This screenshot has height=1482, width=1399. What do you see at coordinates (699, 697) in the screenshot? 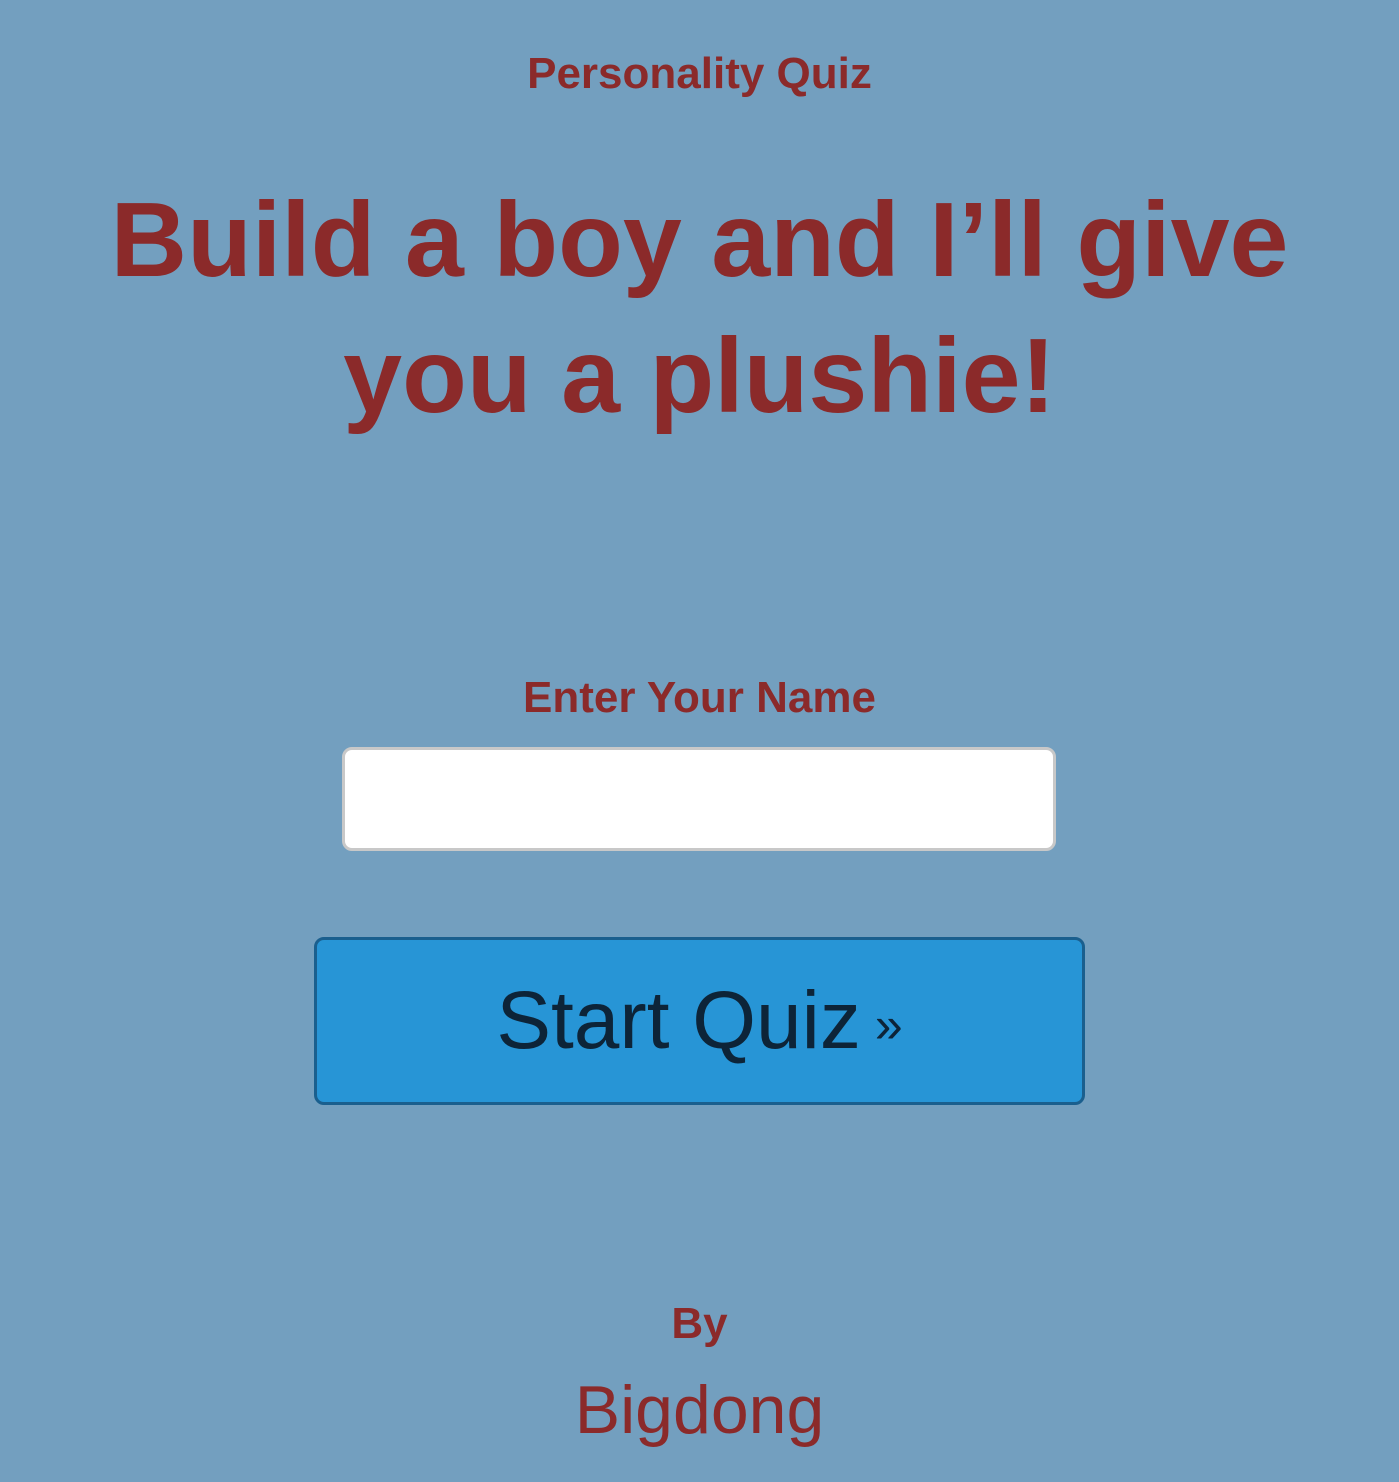
I see `name-field-label: Enter Your Name` at bounding box center [699, 697].